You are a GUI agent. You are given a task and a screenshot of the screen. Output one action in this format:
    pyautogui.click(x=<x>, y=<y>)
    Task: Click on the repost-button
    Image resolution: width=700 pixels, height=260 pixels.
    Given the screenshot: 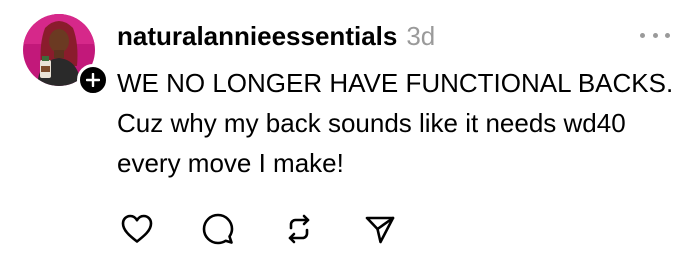 What is the action you would take?
    pyautogui.click(x=299, y=229)
    